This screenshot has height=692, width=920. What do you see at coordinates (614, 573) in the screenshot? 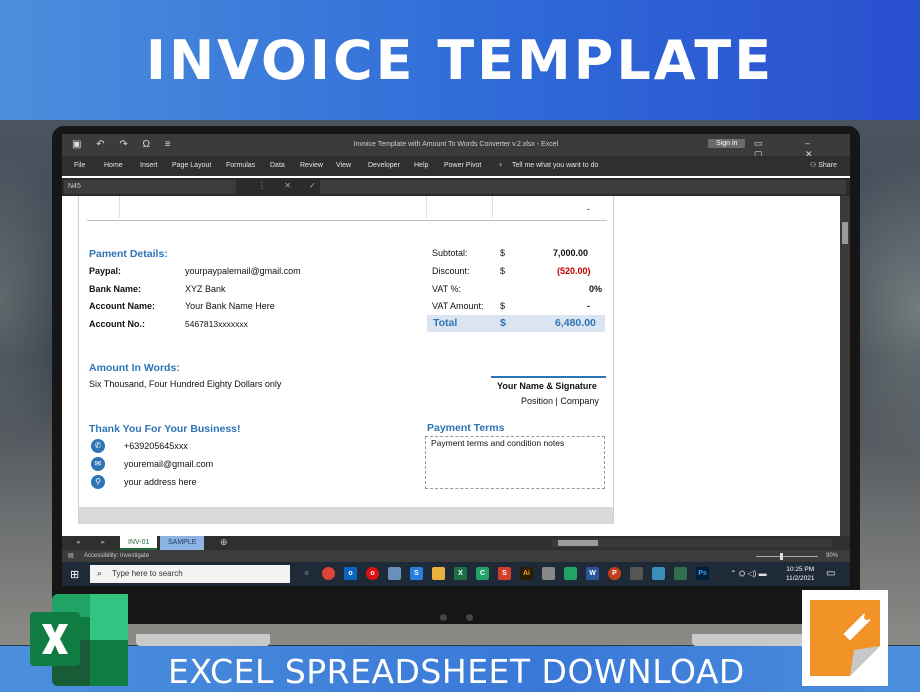
I see `powerpoint-icon: P` at bounding box center [614, 573].